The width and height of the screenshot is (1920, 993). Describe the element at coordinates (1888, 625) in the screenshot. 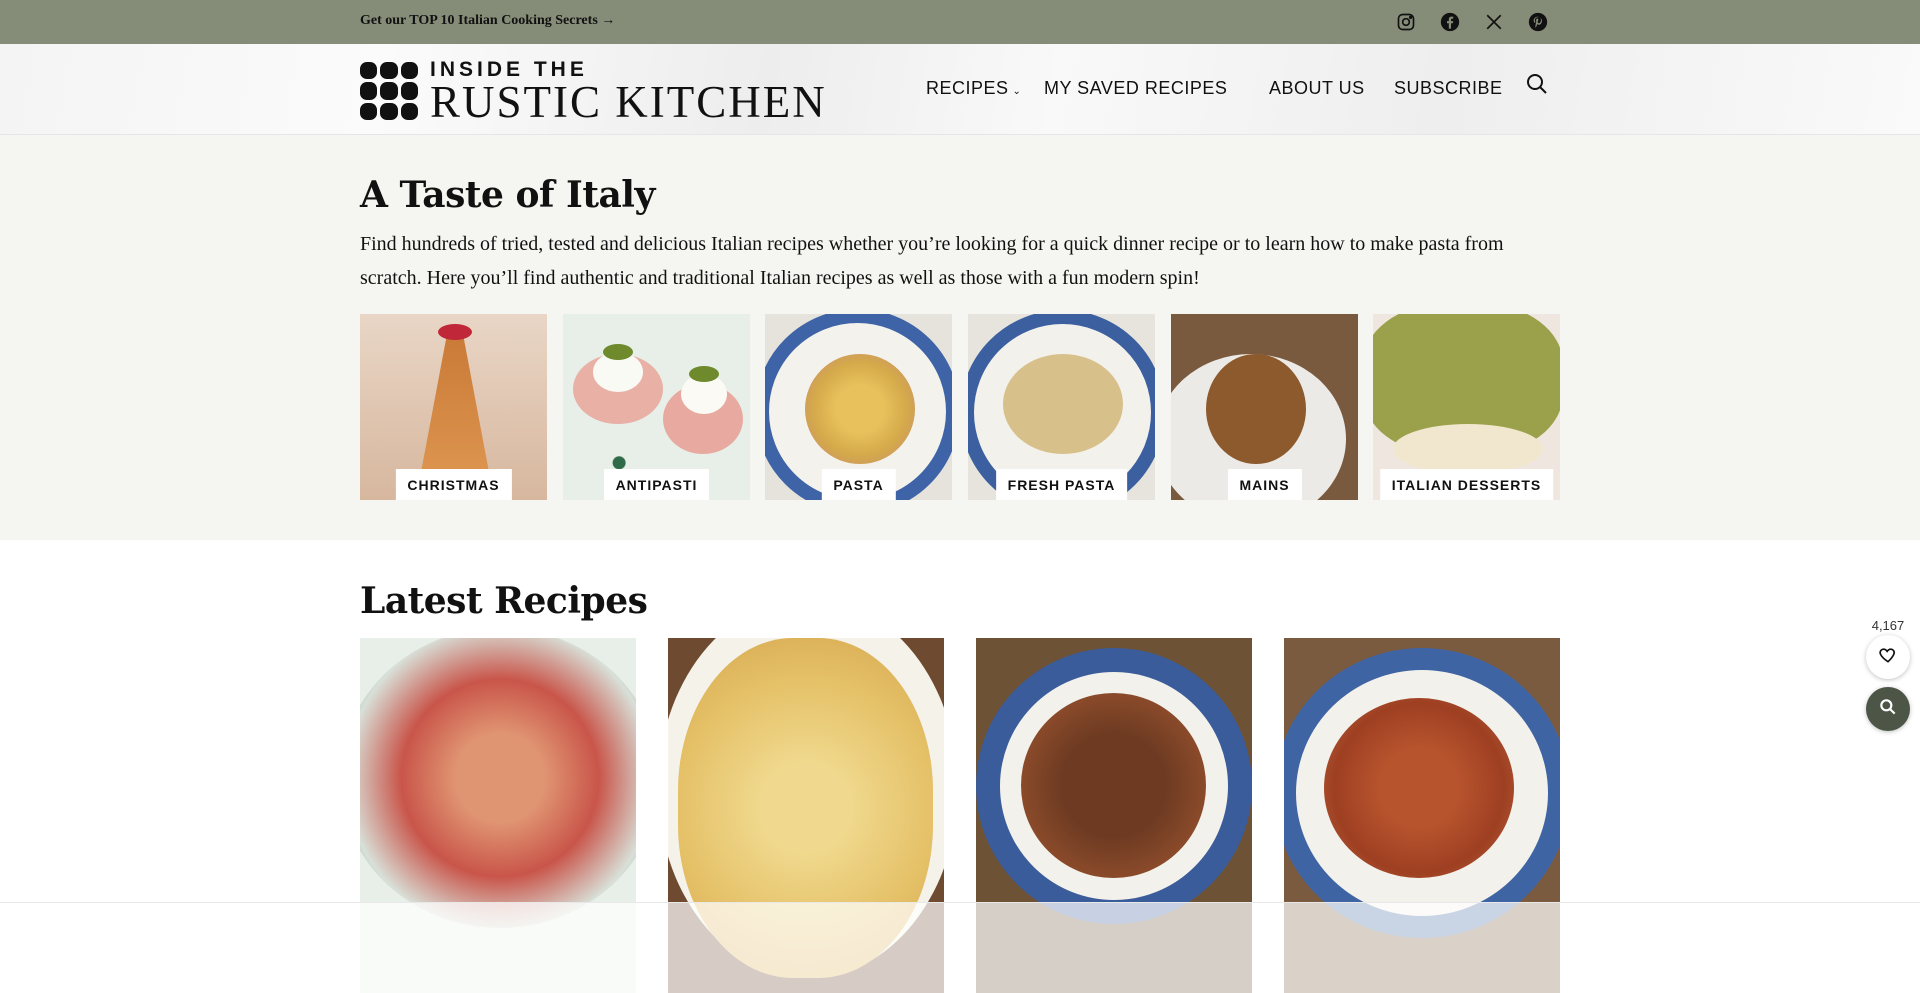

I see `favorite-count: 4,167` at that location.